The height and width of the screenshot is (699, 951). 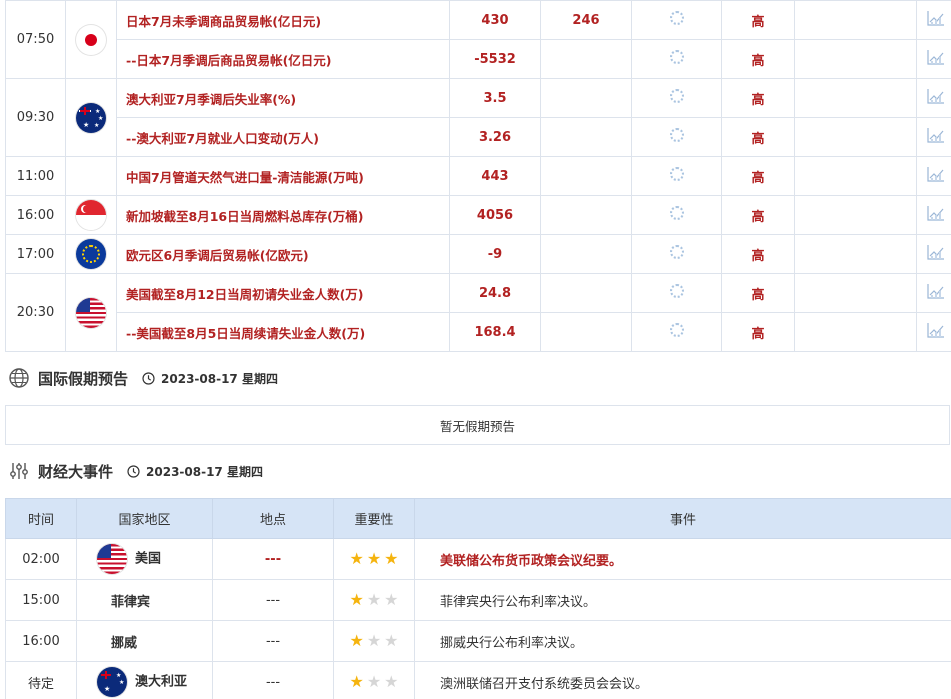 I want to click on previous-value: 3.5, so click(x=495, y=98).